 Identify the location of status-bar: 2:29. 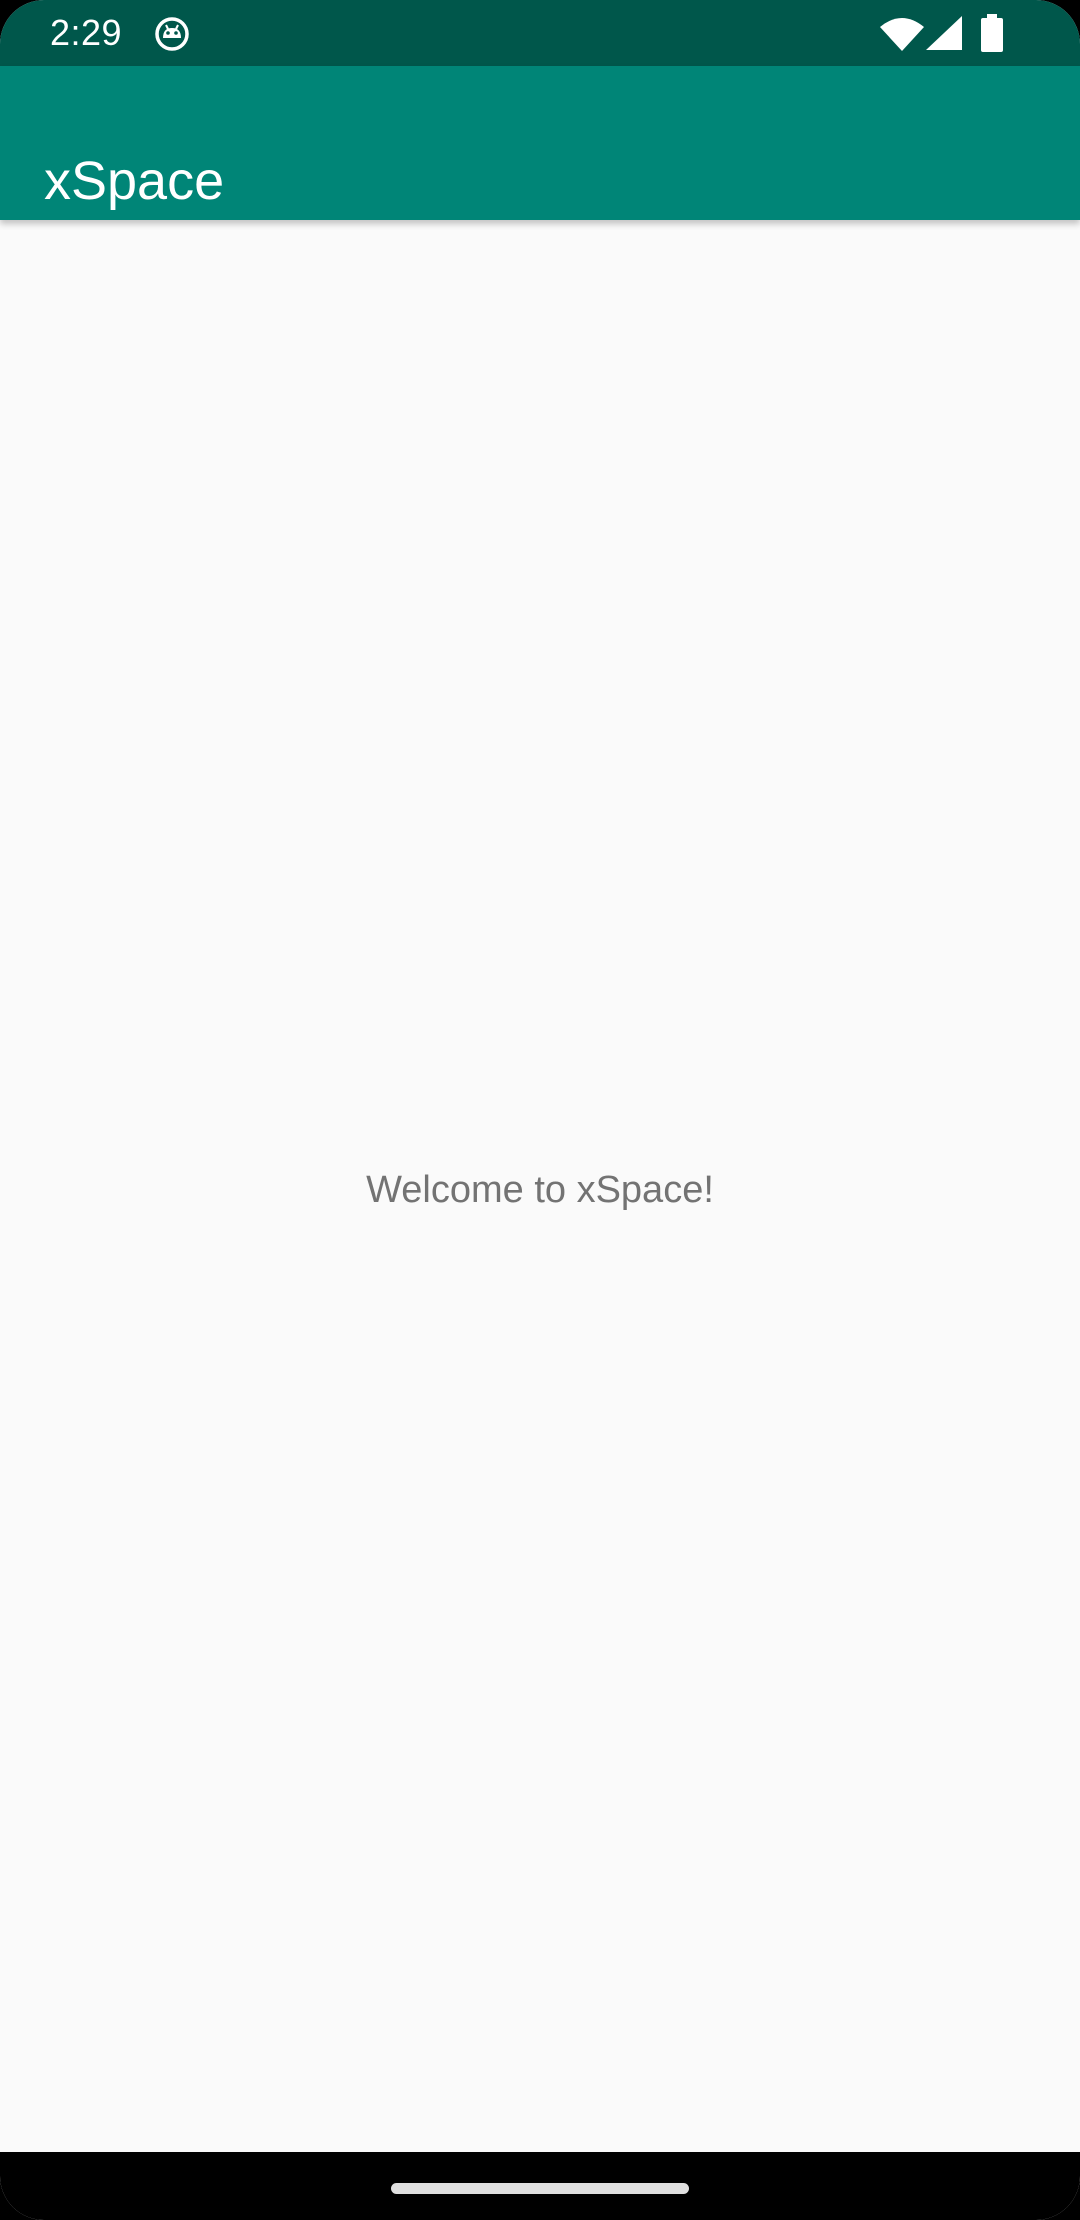
(540, 33).